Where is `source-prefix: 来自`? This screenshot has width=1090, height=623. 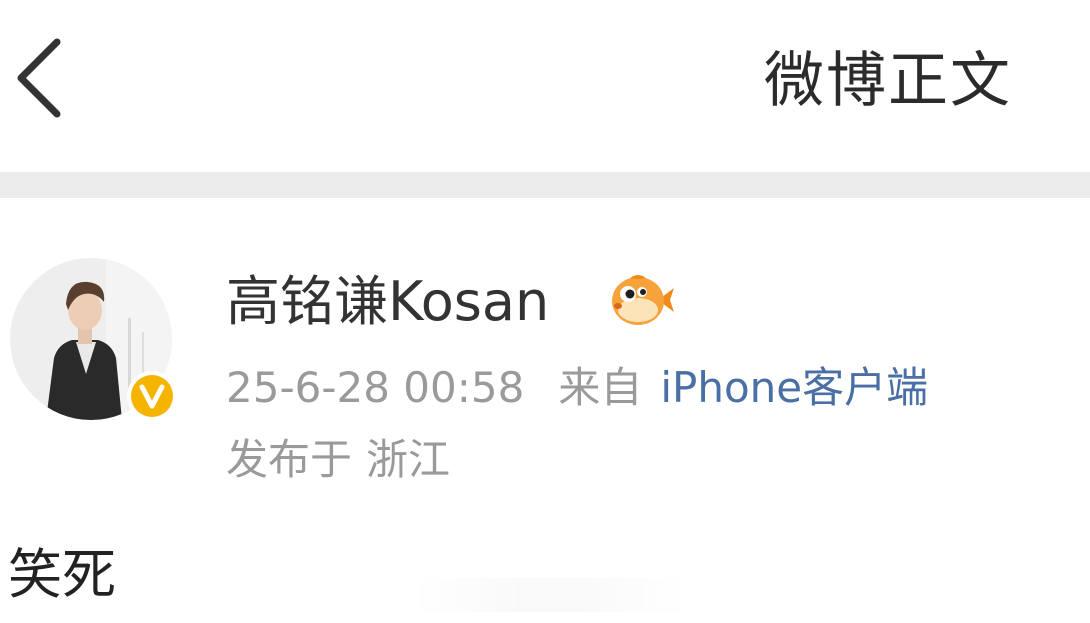 source-prefix: 来自 is located at coordinates (600, 387).